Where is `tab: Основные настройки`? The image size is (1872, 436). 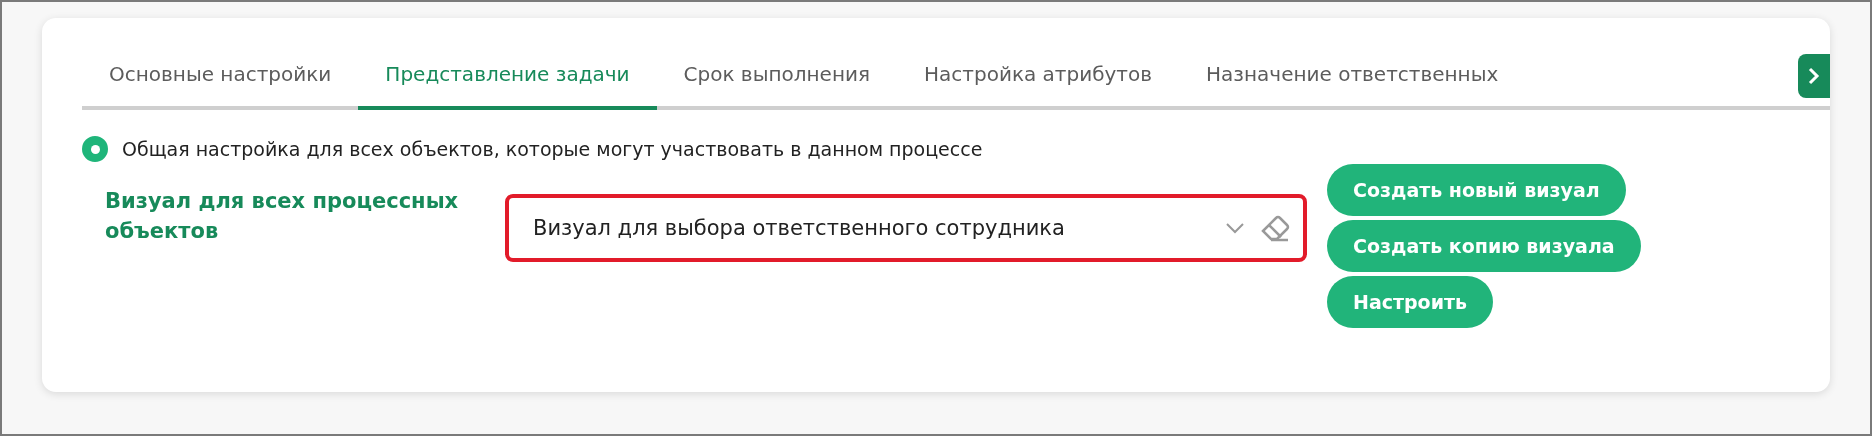
tab: Основные настройки is located at coordinates (220, 76).